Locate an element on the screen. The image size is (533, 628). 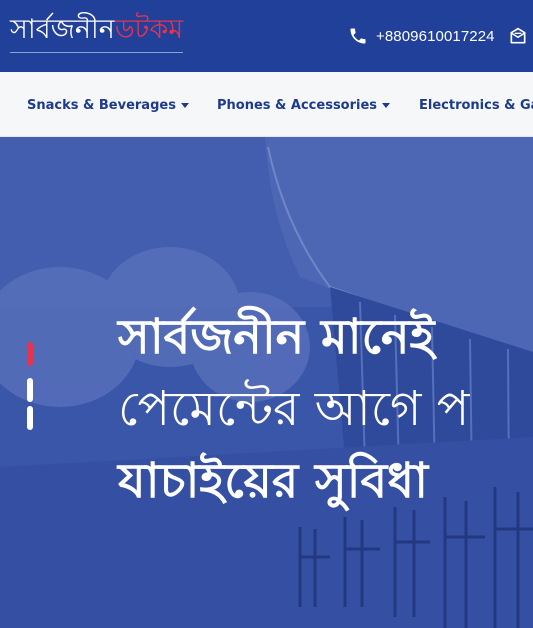
logo-text-primary: সার্বজনীন is located at coordinates (62, 32).